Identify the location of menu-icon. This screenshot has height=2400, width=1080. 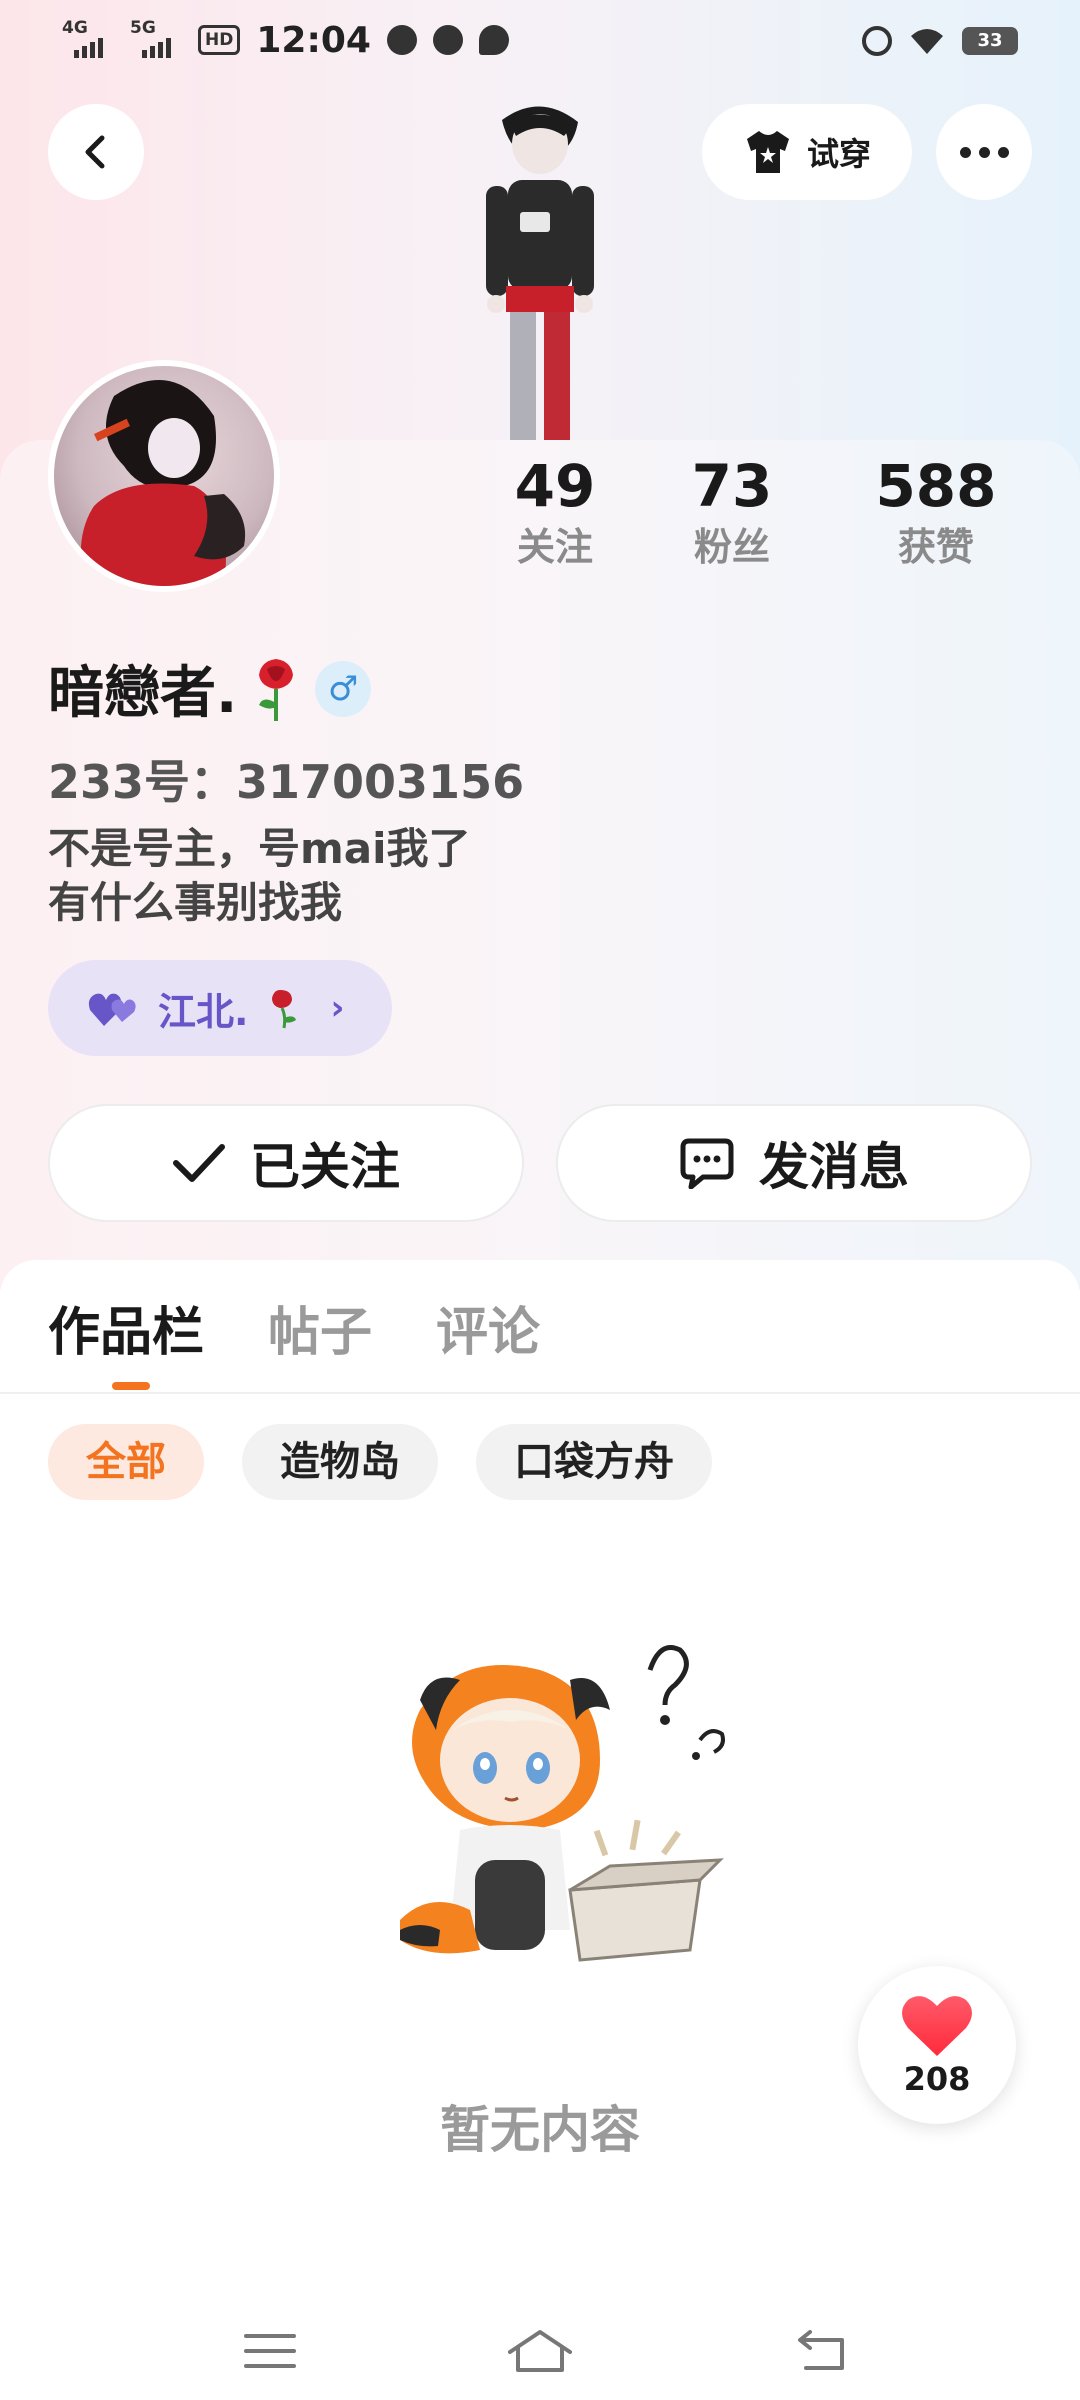
(270, 2351).